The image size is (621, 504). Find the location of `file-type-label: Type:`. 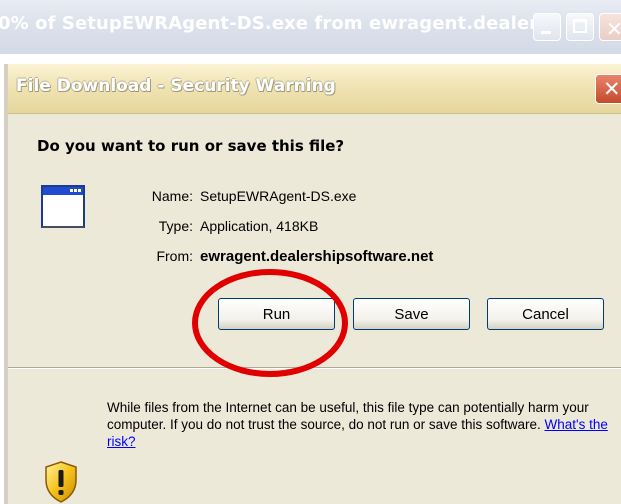

file-type-label: Type: is located at coordinates (175, 226).